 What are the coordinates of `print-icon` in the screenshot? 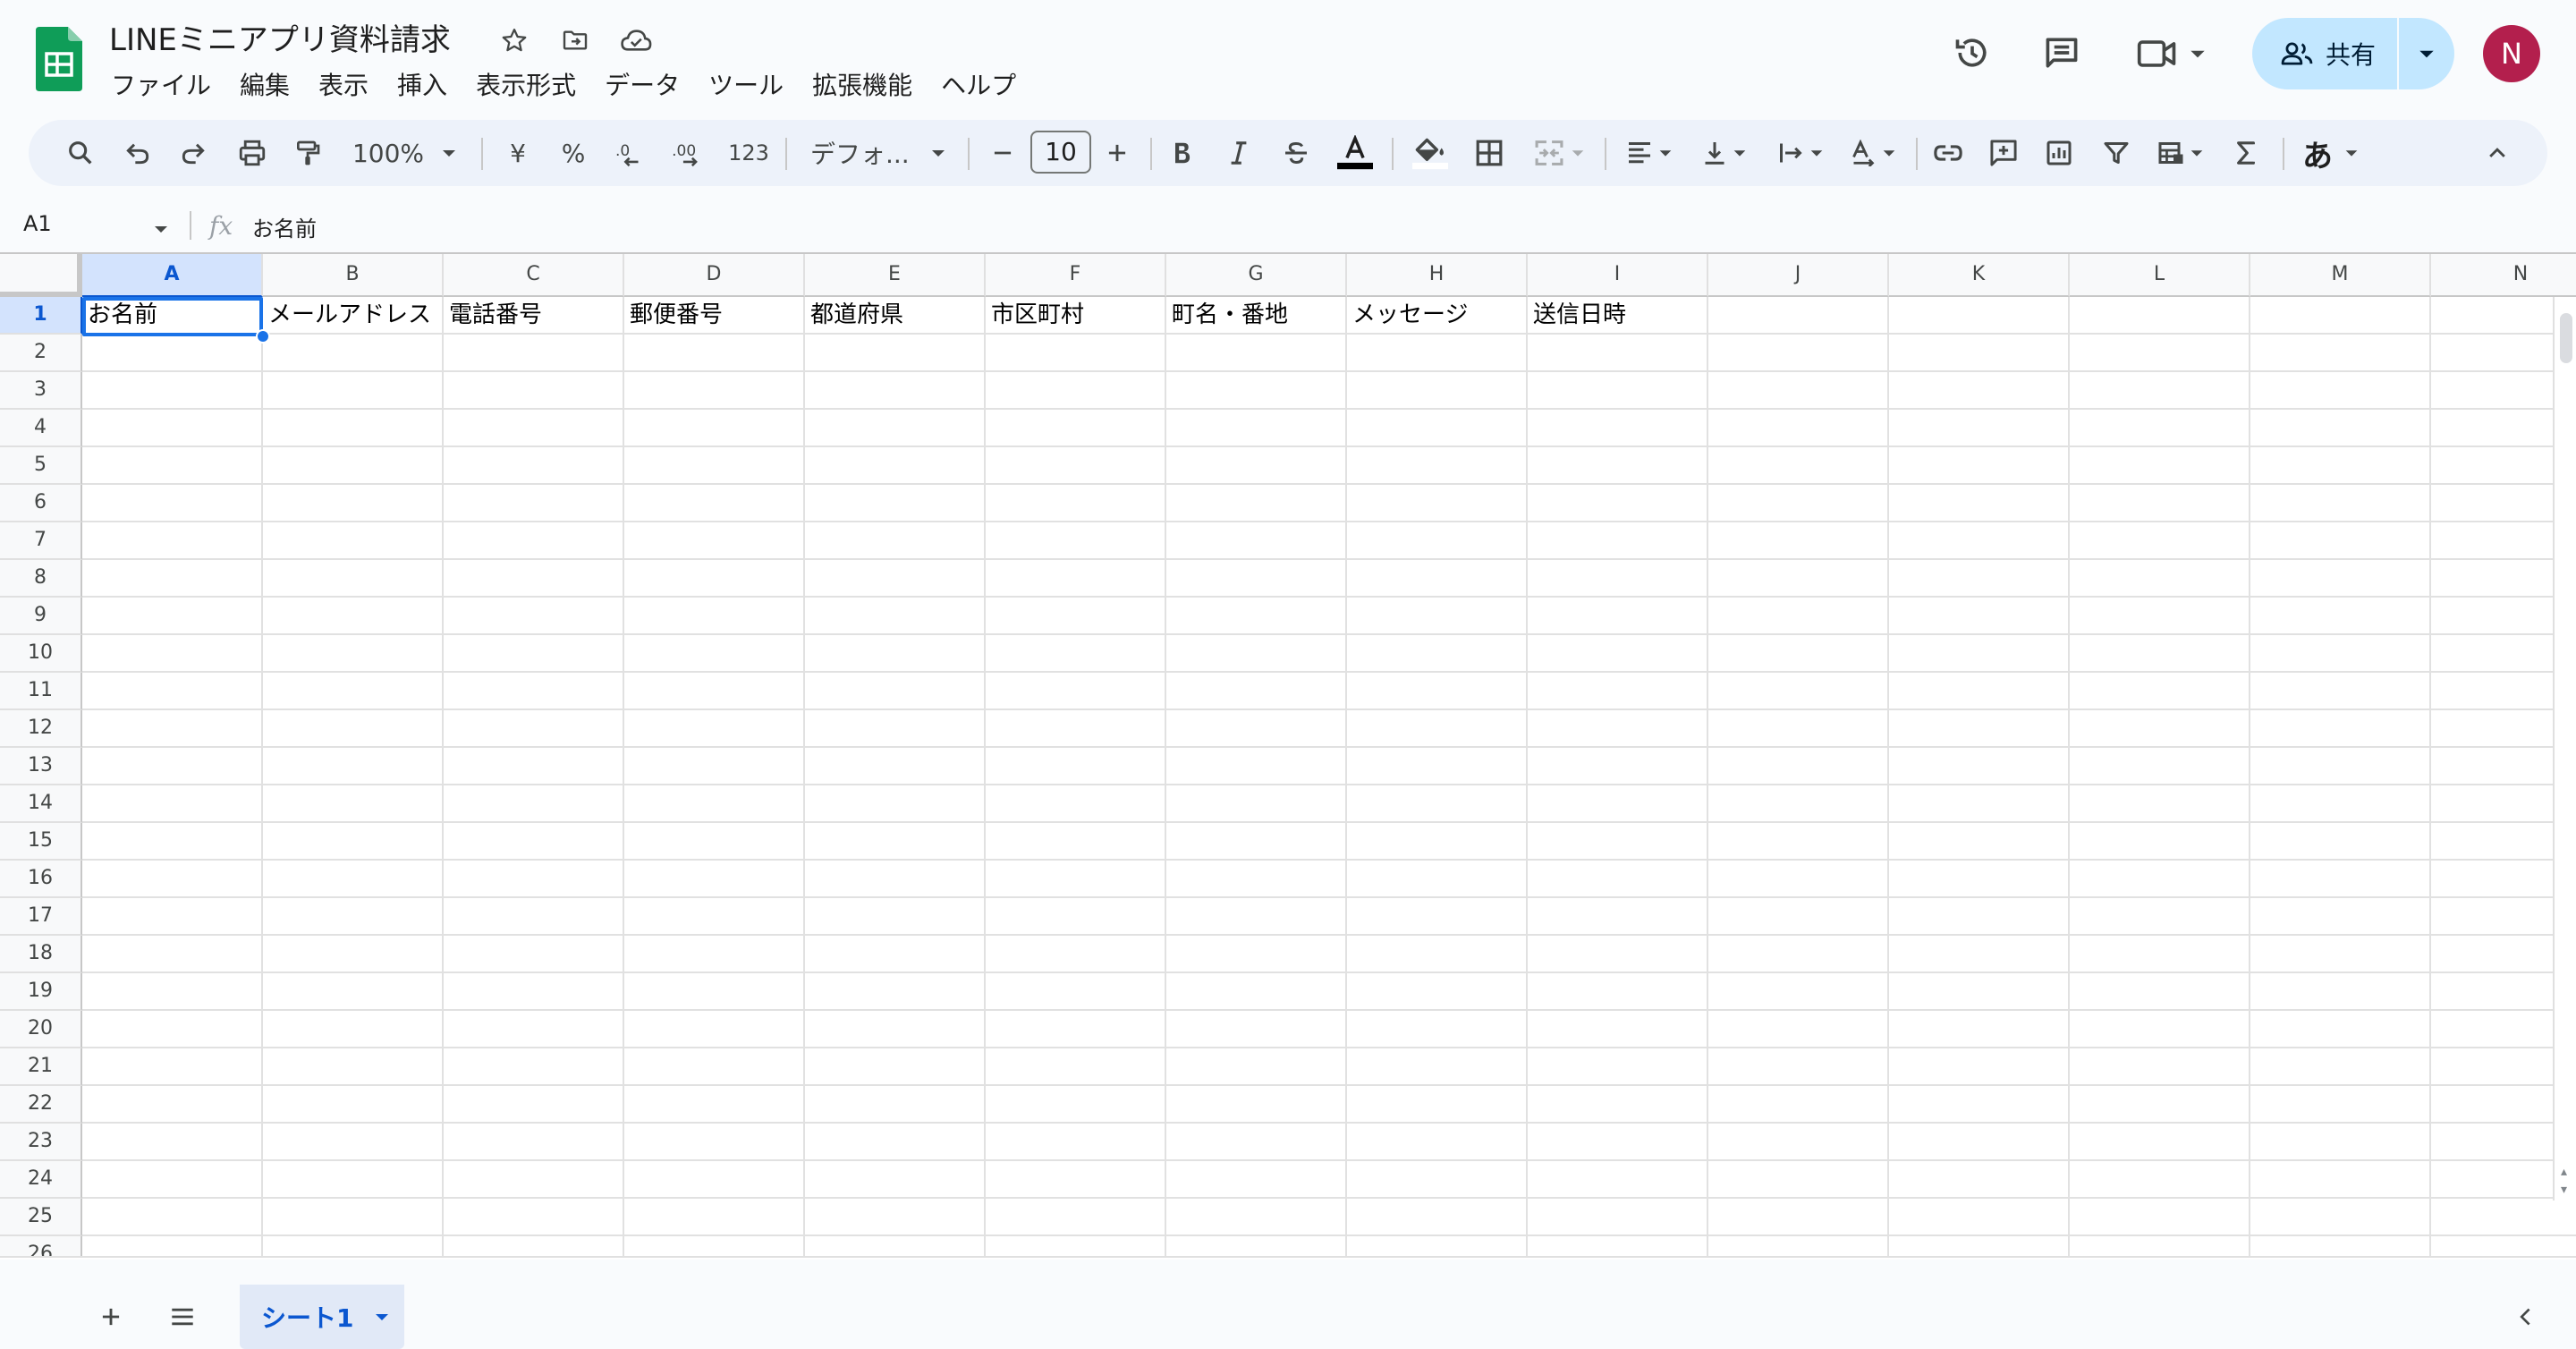 It's located at (252, 153).